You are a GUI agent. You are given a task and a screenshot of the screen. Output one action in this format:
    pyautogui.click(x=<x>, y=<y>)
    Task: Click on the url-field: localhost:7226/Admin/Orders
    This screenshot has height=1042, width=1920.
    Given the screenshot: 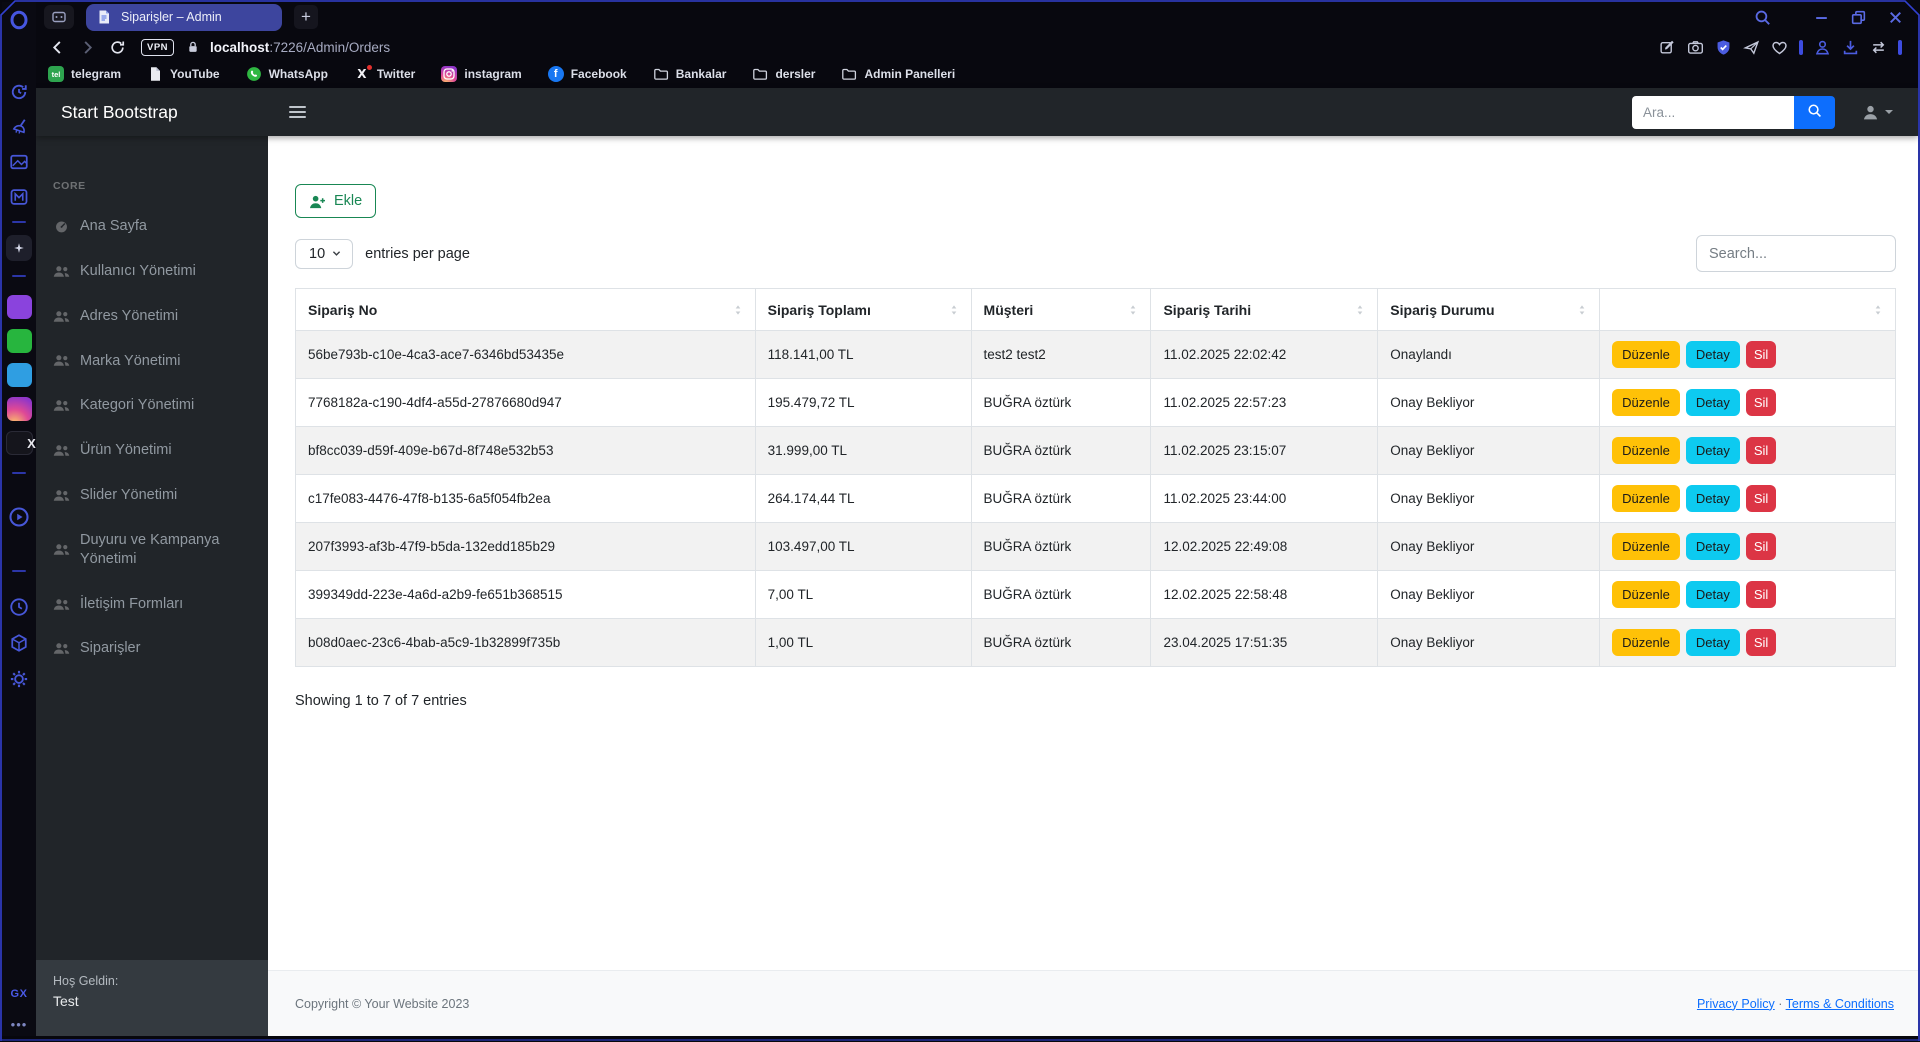 What is the action you would take?
    pyautogui.click(x=300, y=47)
    